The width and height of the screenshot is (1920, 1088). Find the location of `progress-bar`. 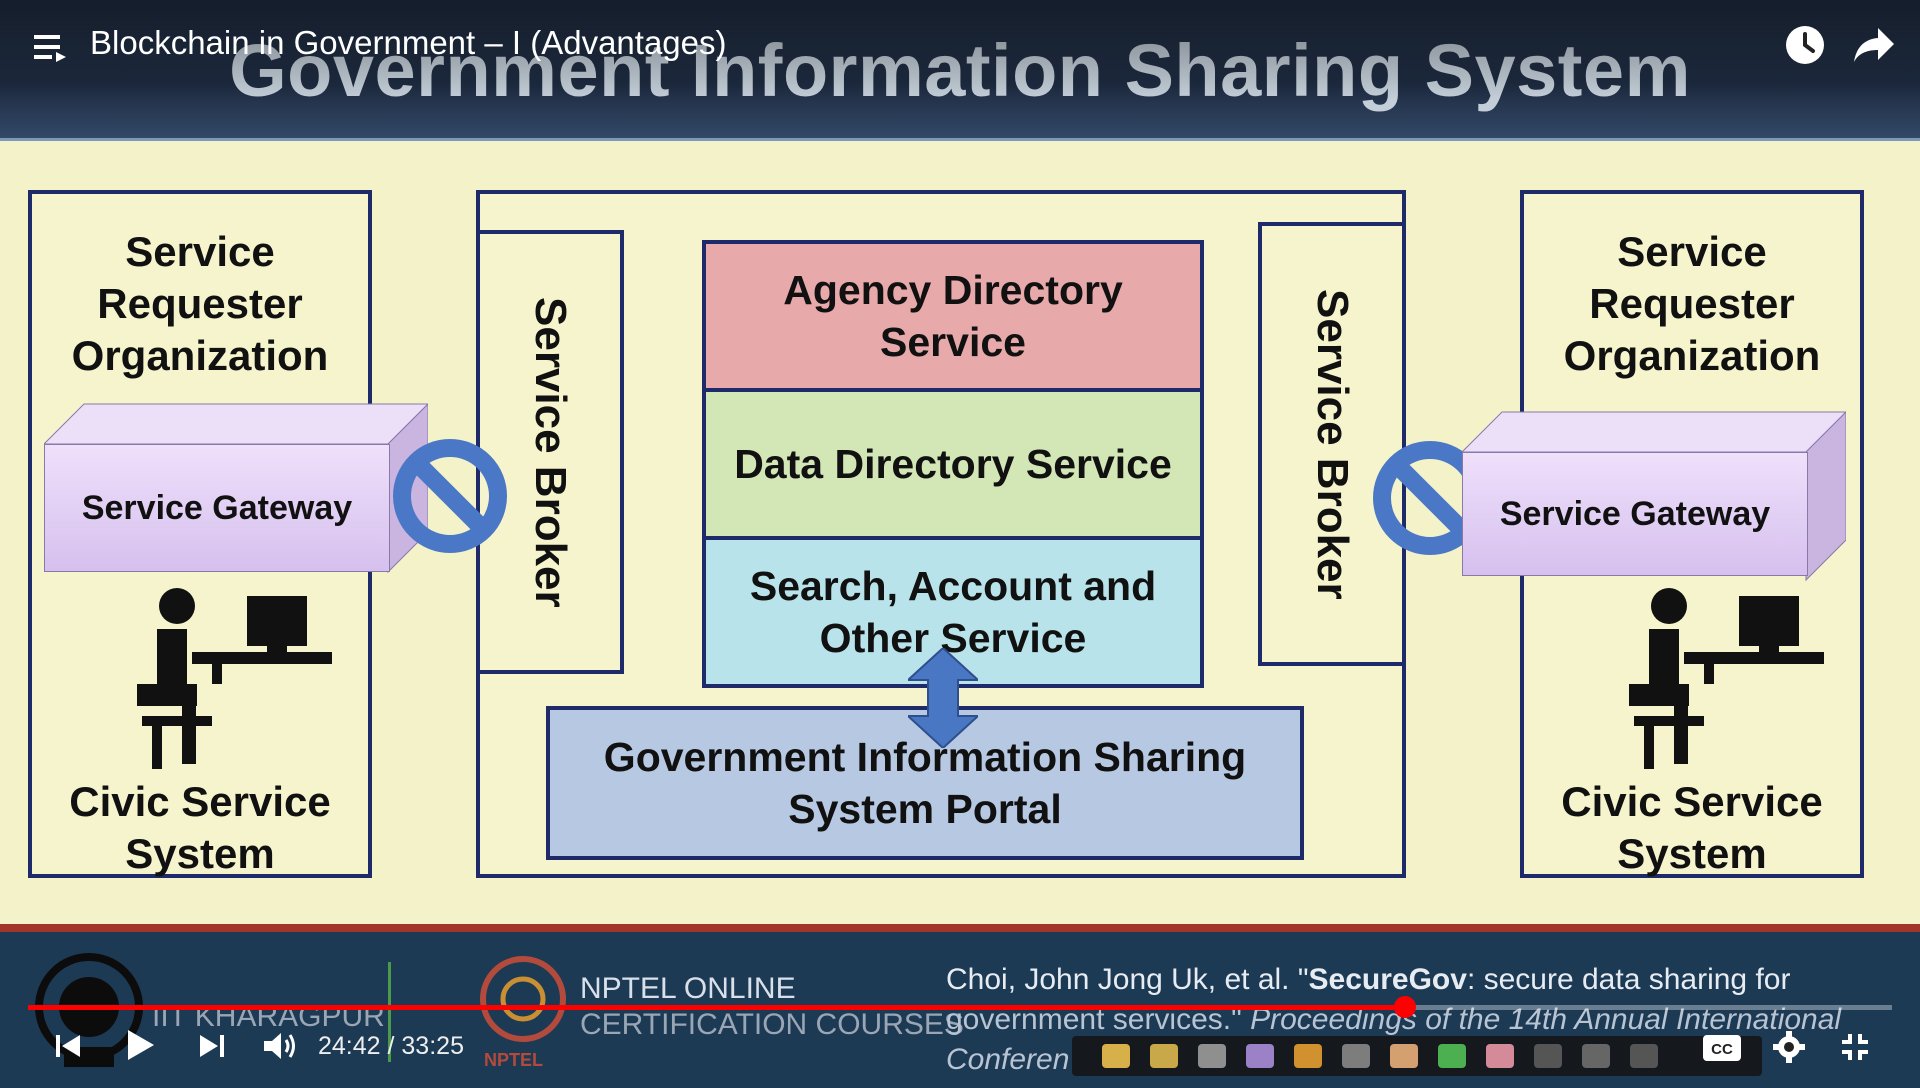

progress-bar is located at coordinates (960, 1007).